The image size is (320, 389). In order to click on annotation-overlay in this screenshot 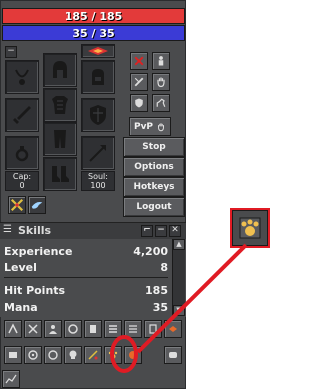, I will do `click(179, 308)`.